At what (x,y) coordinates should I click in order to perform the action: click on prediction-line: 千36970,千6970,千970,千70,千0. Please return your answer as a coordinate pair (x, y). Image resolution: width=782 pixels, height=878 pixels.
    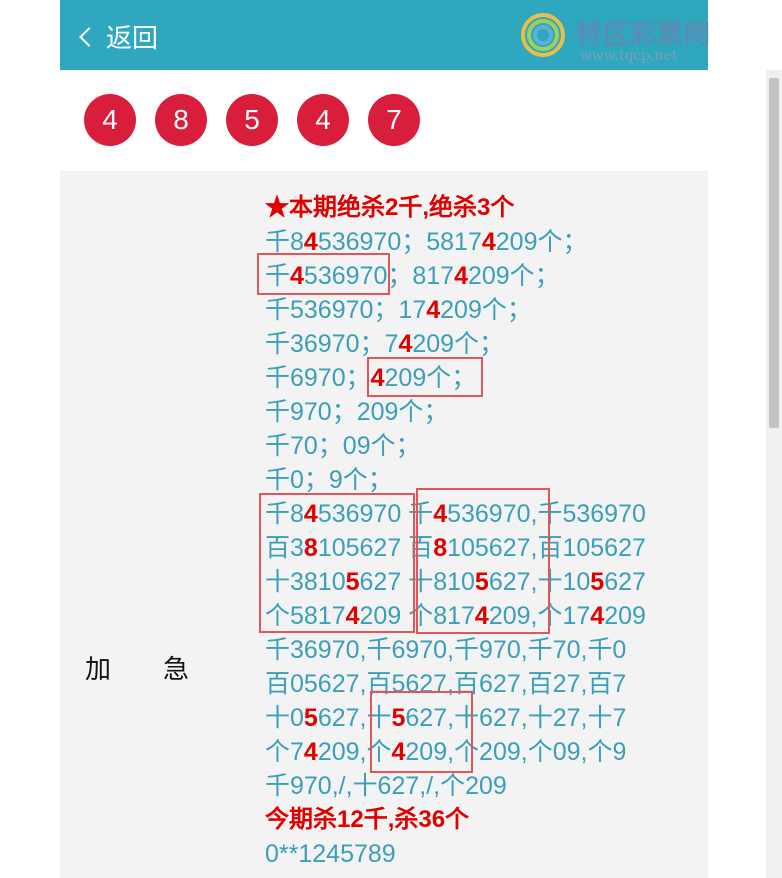
    Looking at the image, I should click on (485, 650).